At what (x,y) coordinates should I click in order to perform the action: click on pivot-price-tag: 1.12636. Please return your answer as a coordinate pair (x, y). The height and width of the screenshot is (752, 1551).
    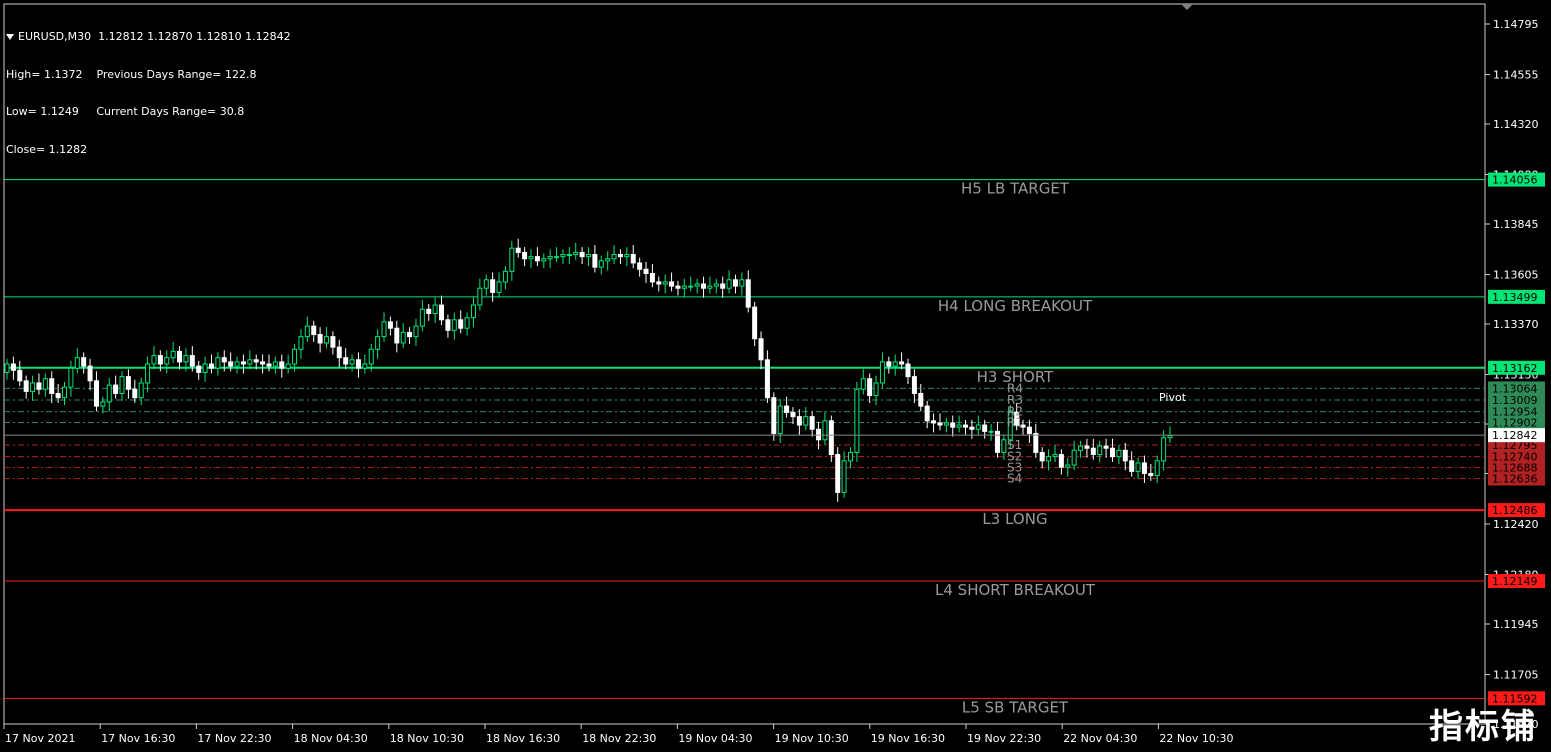
    Looking at the image, I should click on (1515, 479).